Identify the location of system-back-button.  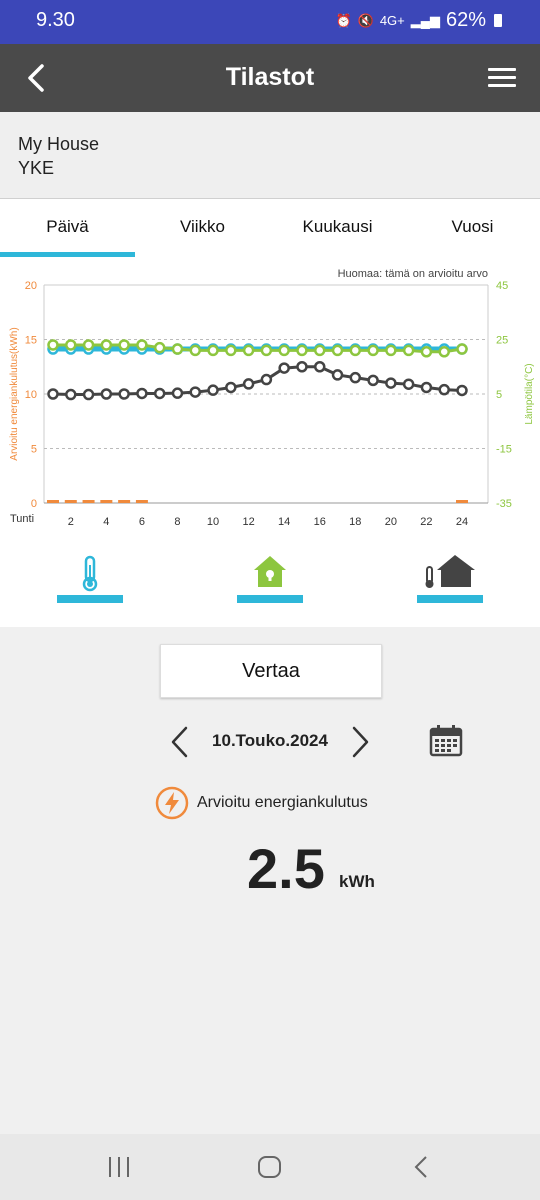
(421, 1167).